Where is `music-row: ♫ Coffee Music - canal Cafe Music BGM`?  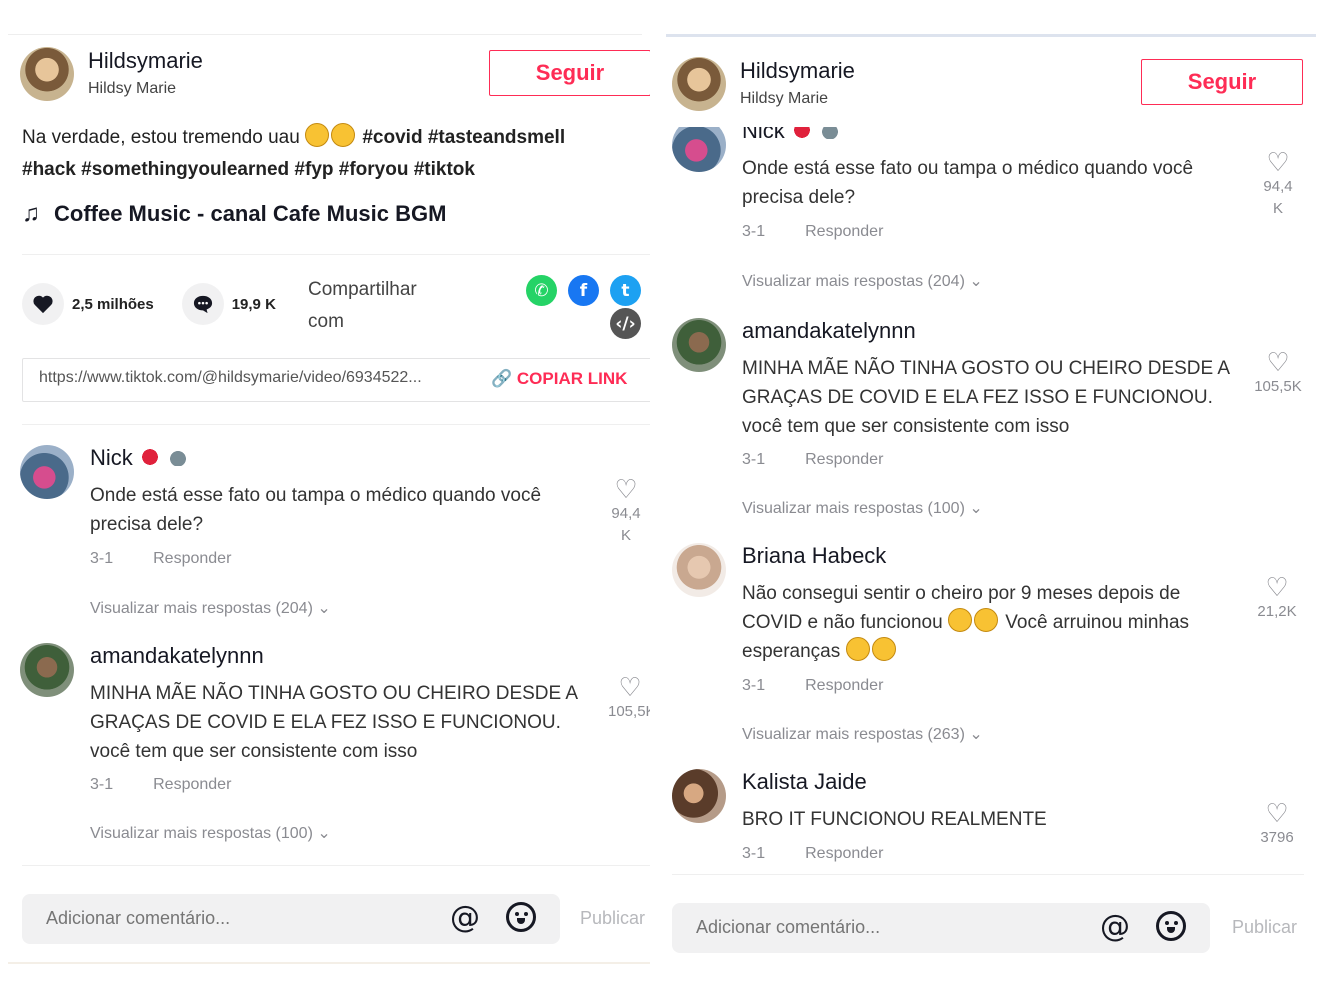 music-row: ♫ Coffee Music - canal Cafe Music BGM is located at coordinates (234, 214).